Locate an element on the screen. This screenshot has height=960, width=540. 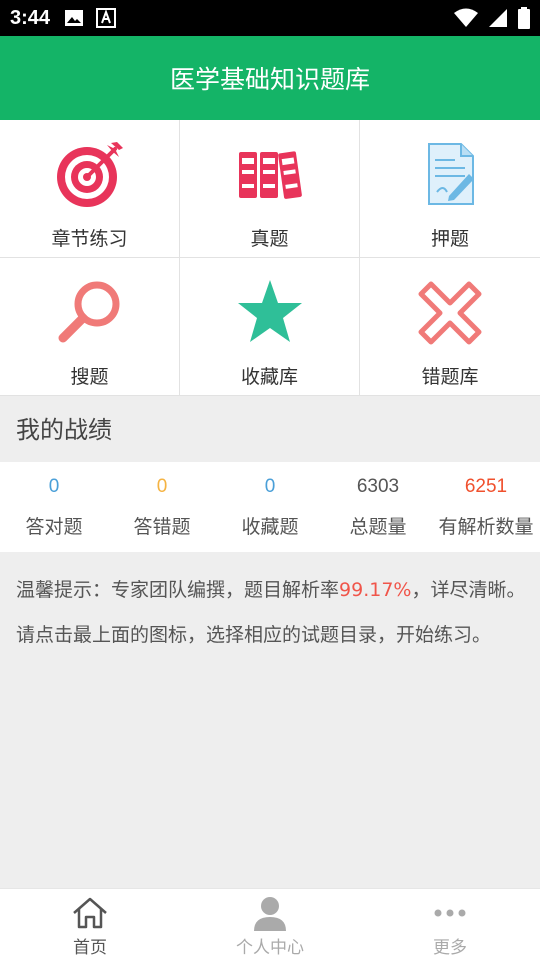
document-pen-icon is located at coordinates (451, 174).